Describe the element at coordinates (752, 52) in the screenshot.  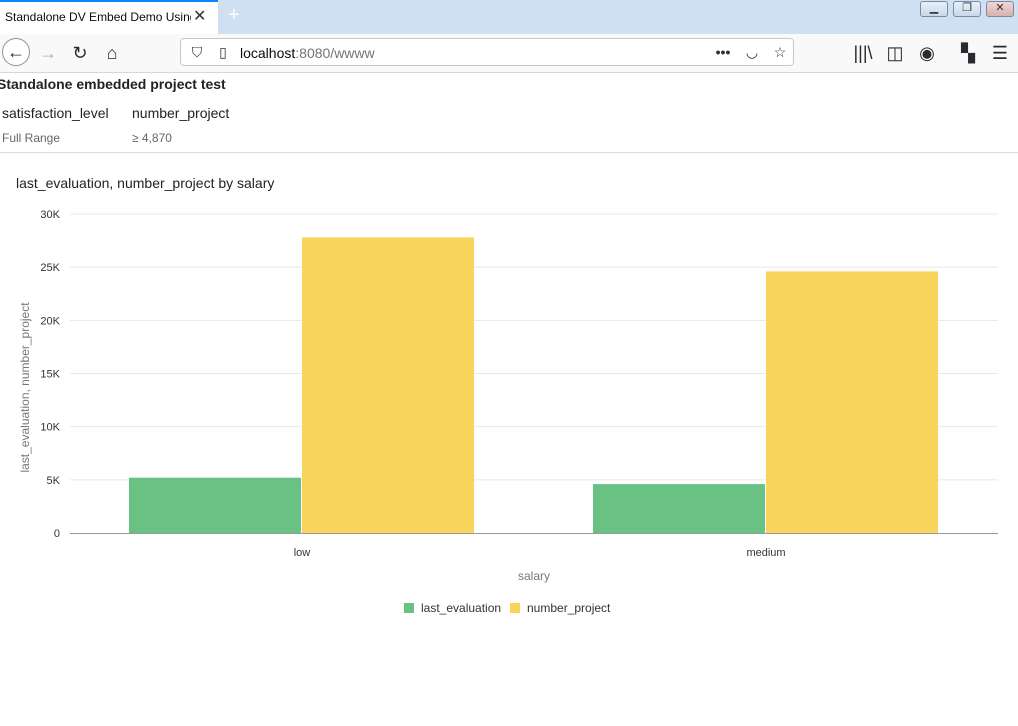
I see `pocket-icon: ◡` at that location.